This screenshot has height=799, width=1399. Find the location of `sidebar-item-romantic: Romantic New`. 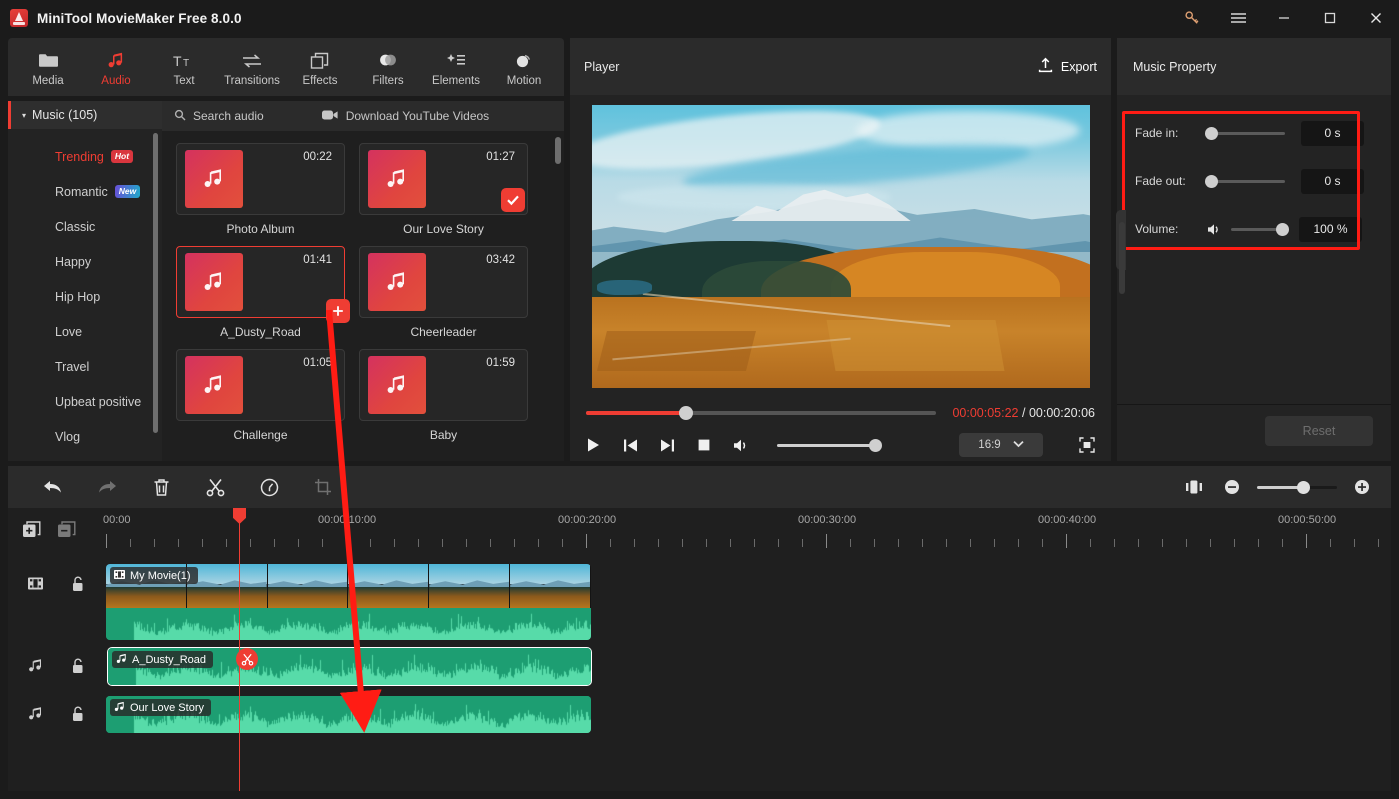

sidebar-item-romantic: Romantic New is located at coordinates (85, 191).